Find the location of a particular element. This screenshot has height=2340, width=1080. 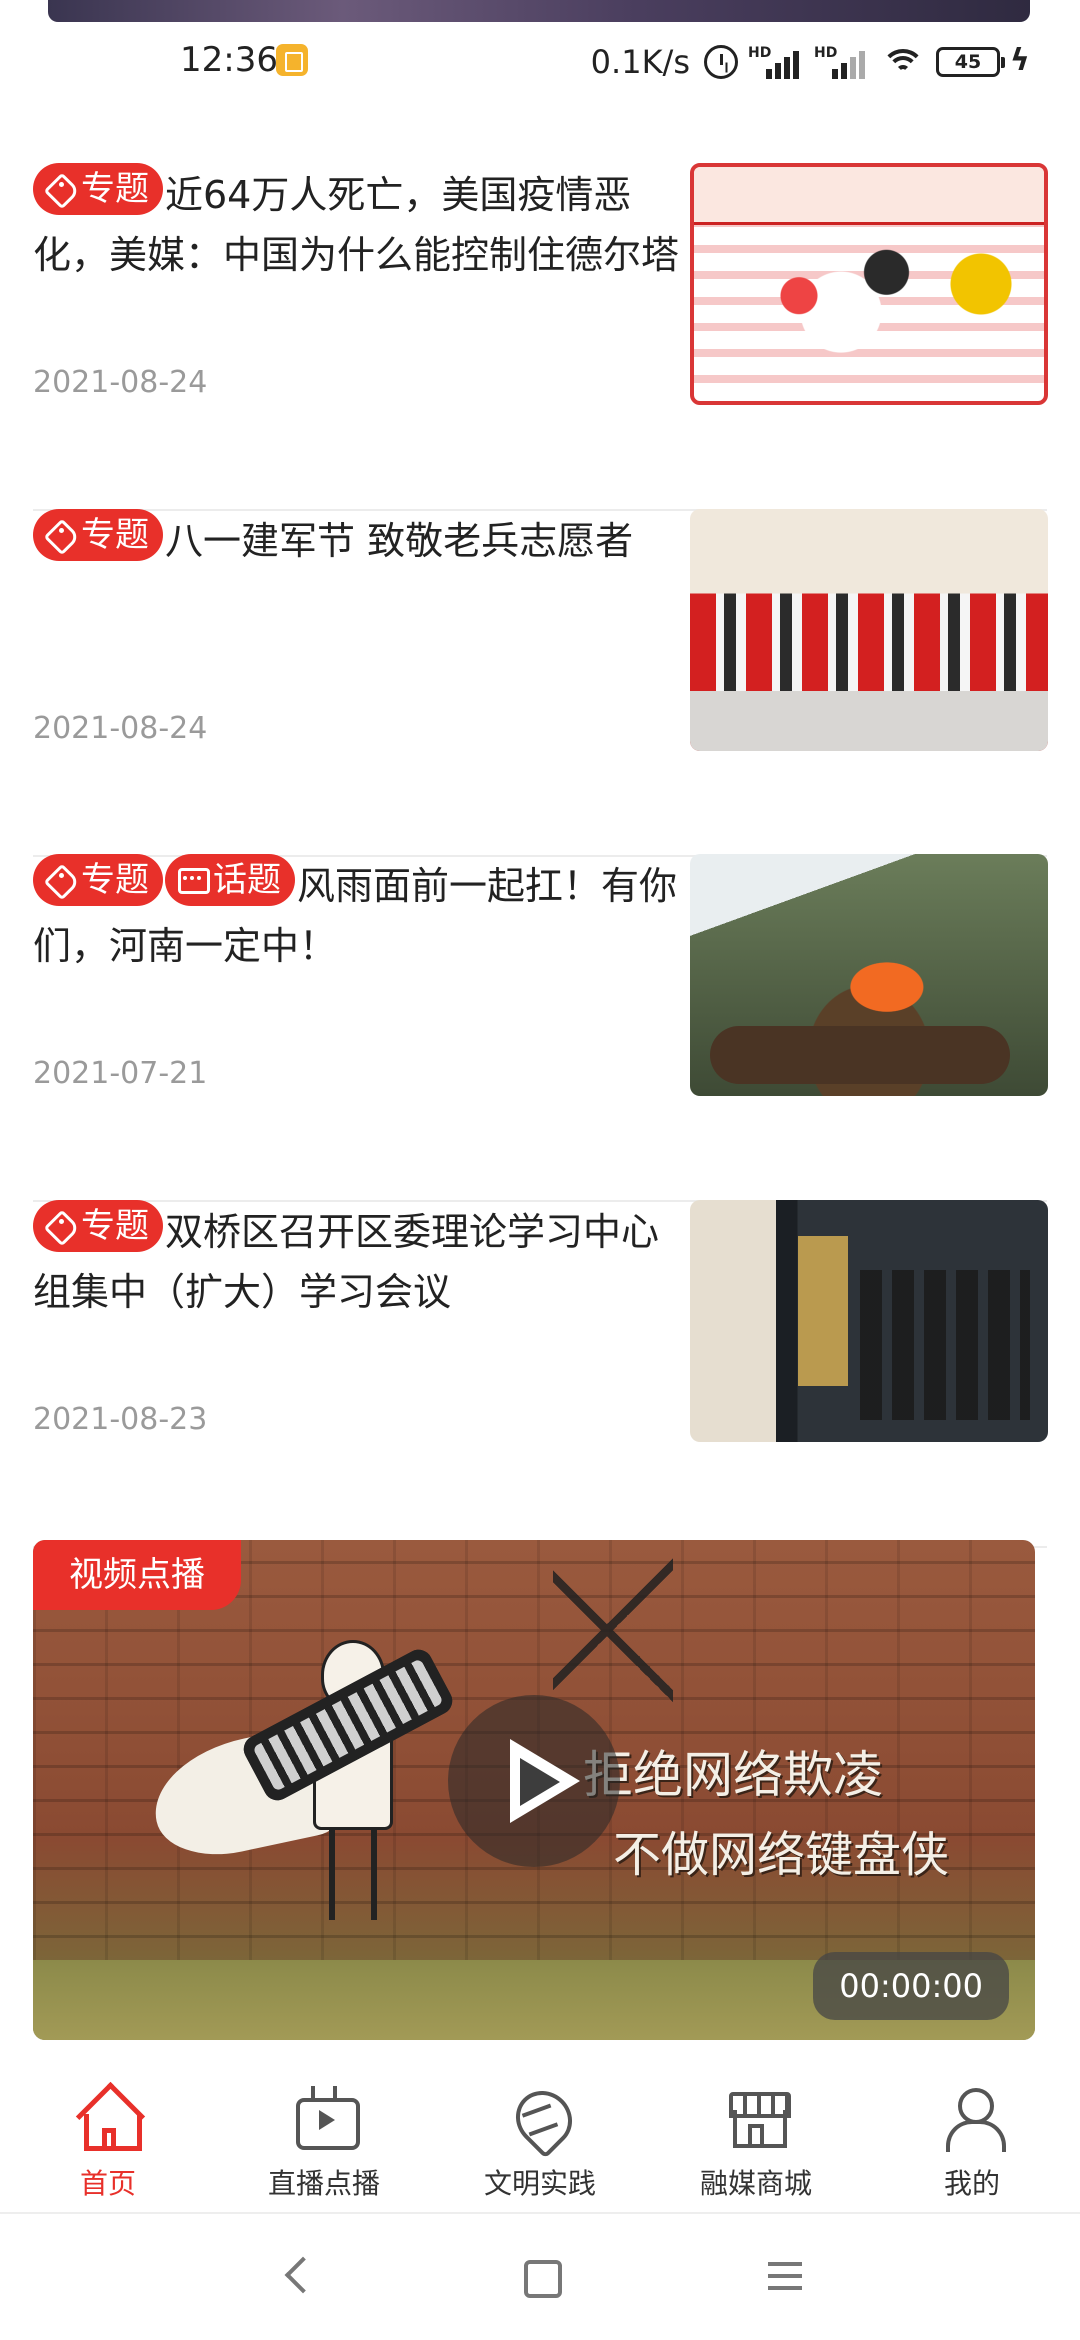

graffiti-text-line1: 拒绝网络欺凌 is located at coordinates (733, 1775).